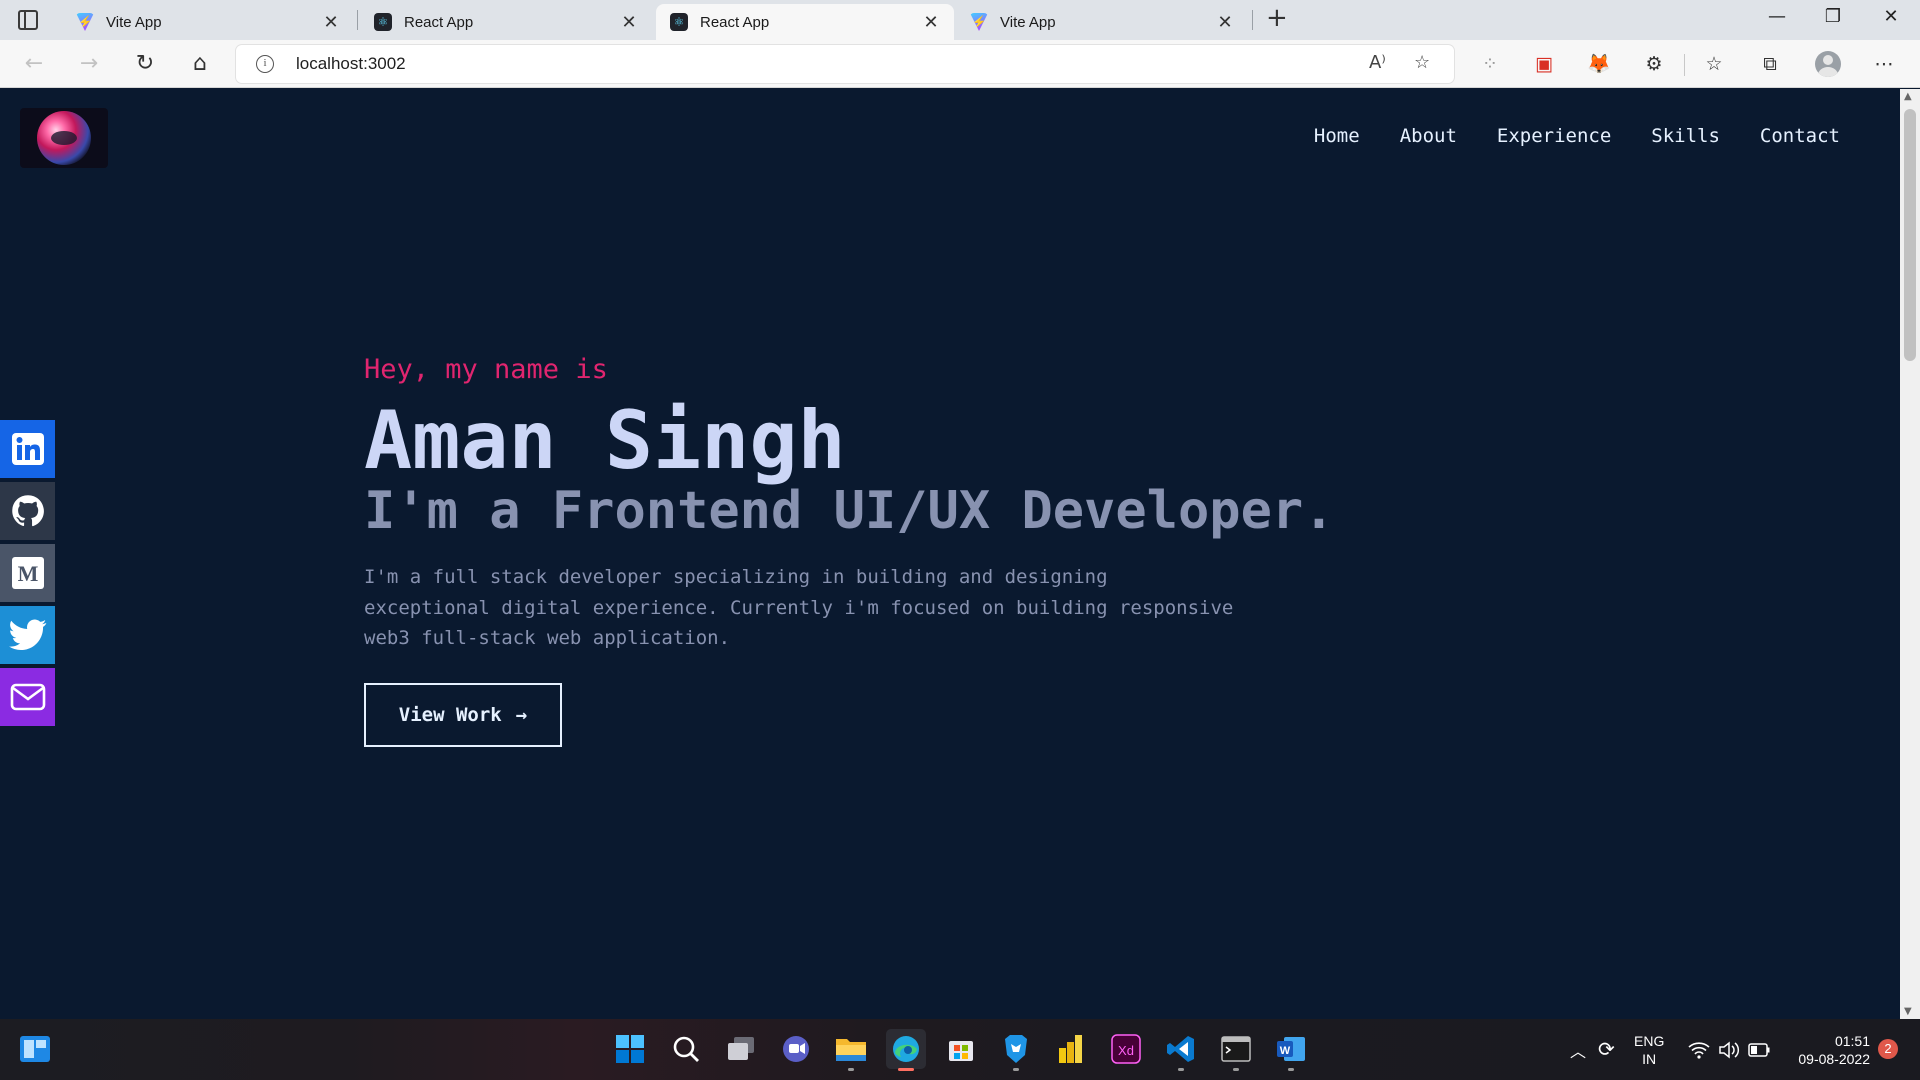 The image size is (1920, 1080). I want to click on clock: 01:51 09-08-2022, so click(1828, 1049).